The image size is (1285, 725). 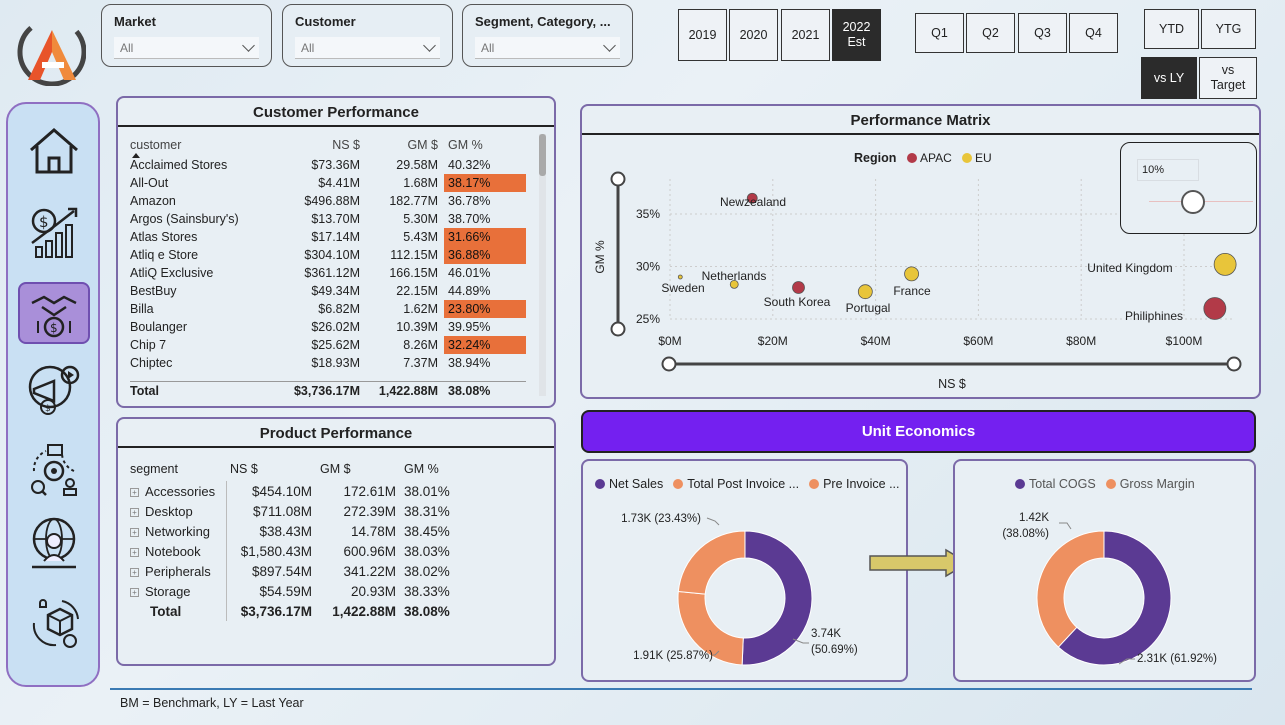 I want to click on q4-button: Q4, so click(x=1093, y=33).